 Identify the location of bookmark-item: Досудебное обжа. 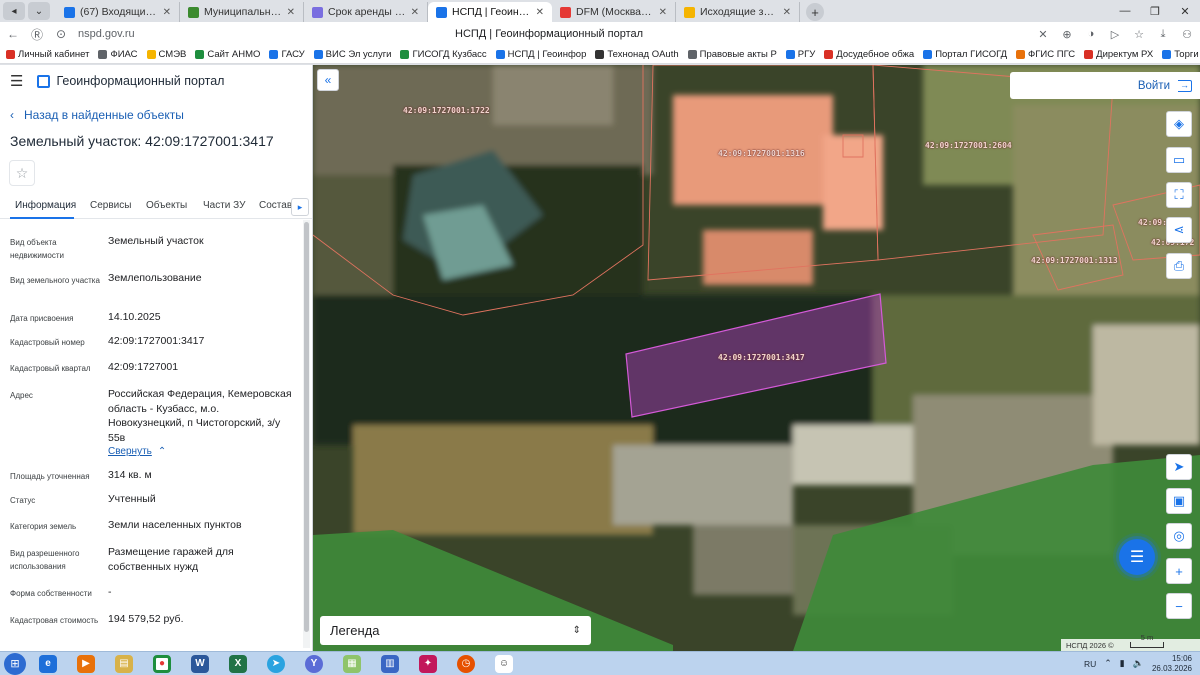
(869, 54).